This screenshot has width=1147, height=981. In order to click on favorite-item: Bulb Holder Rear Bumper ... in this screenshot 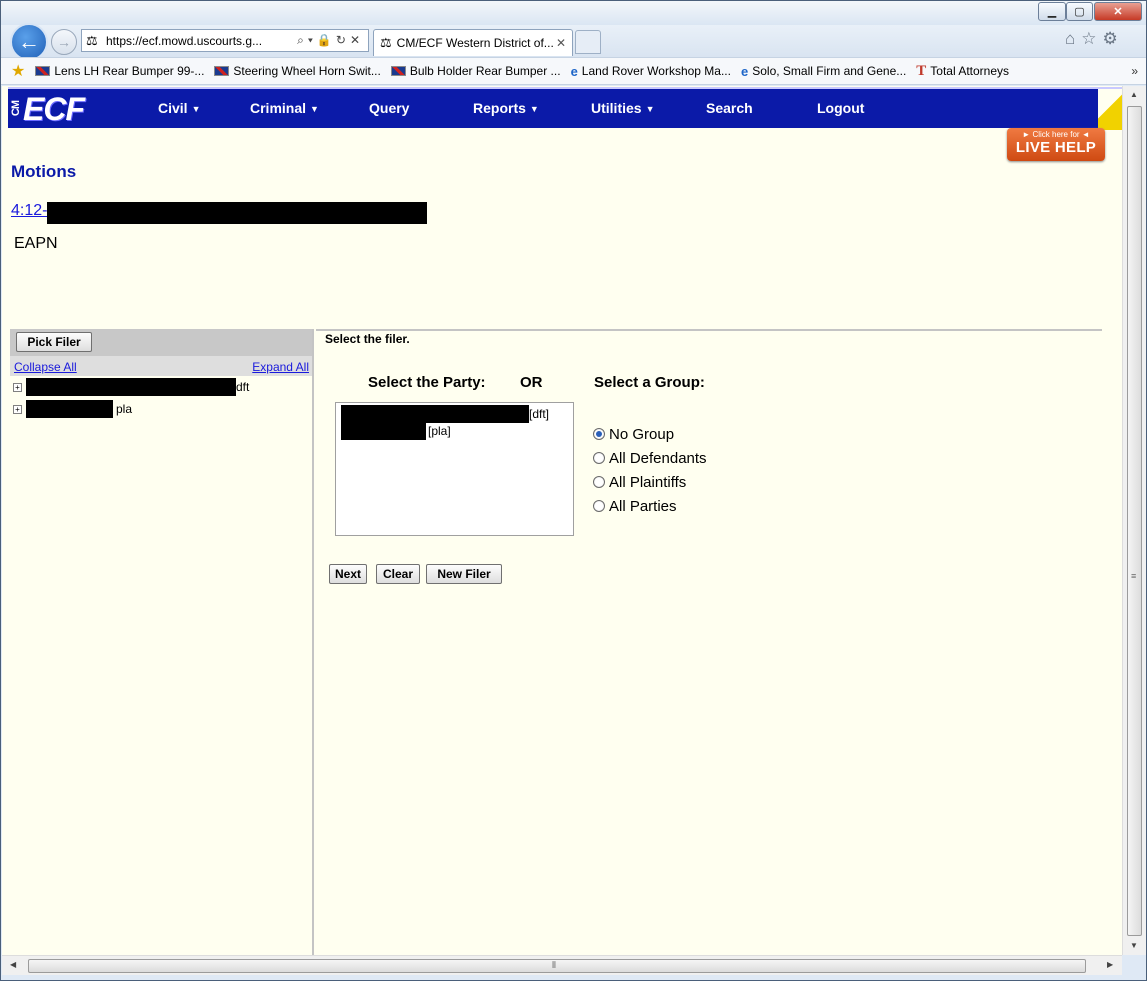, I will do `click(475, 71)`.